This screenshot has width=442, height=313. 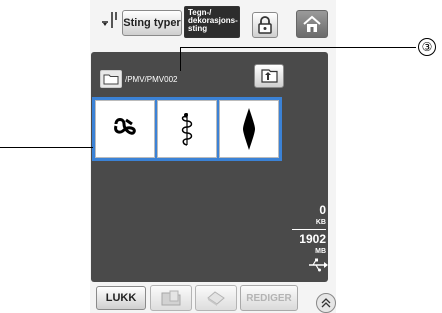 I want to click on copy-icon, so click(x=171, y=298).